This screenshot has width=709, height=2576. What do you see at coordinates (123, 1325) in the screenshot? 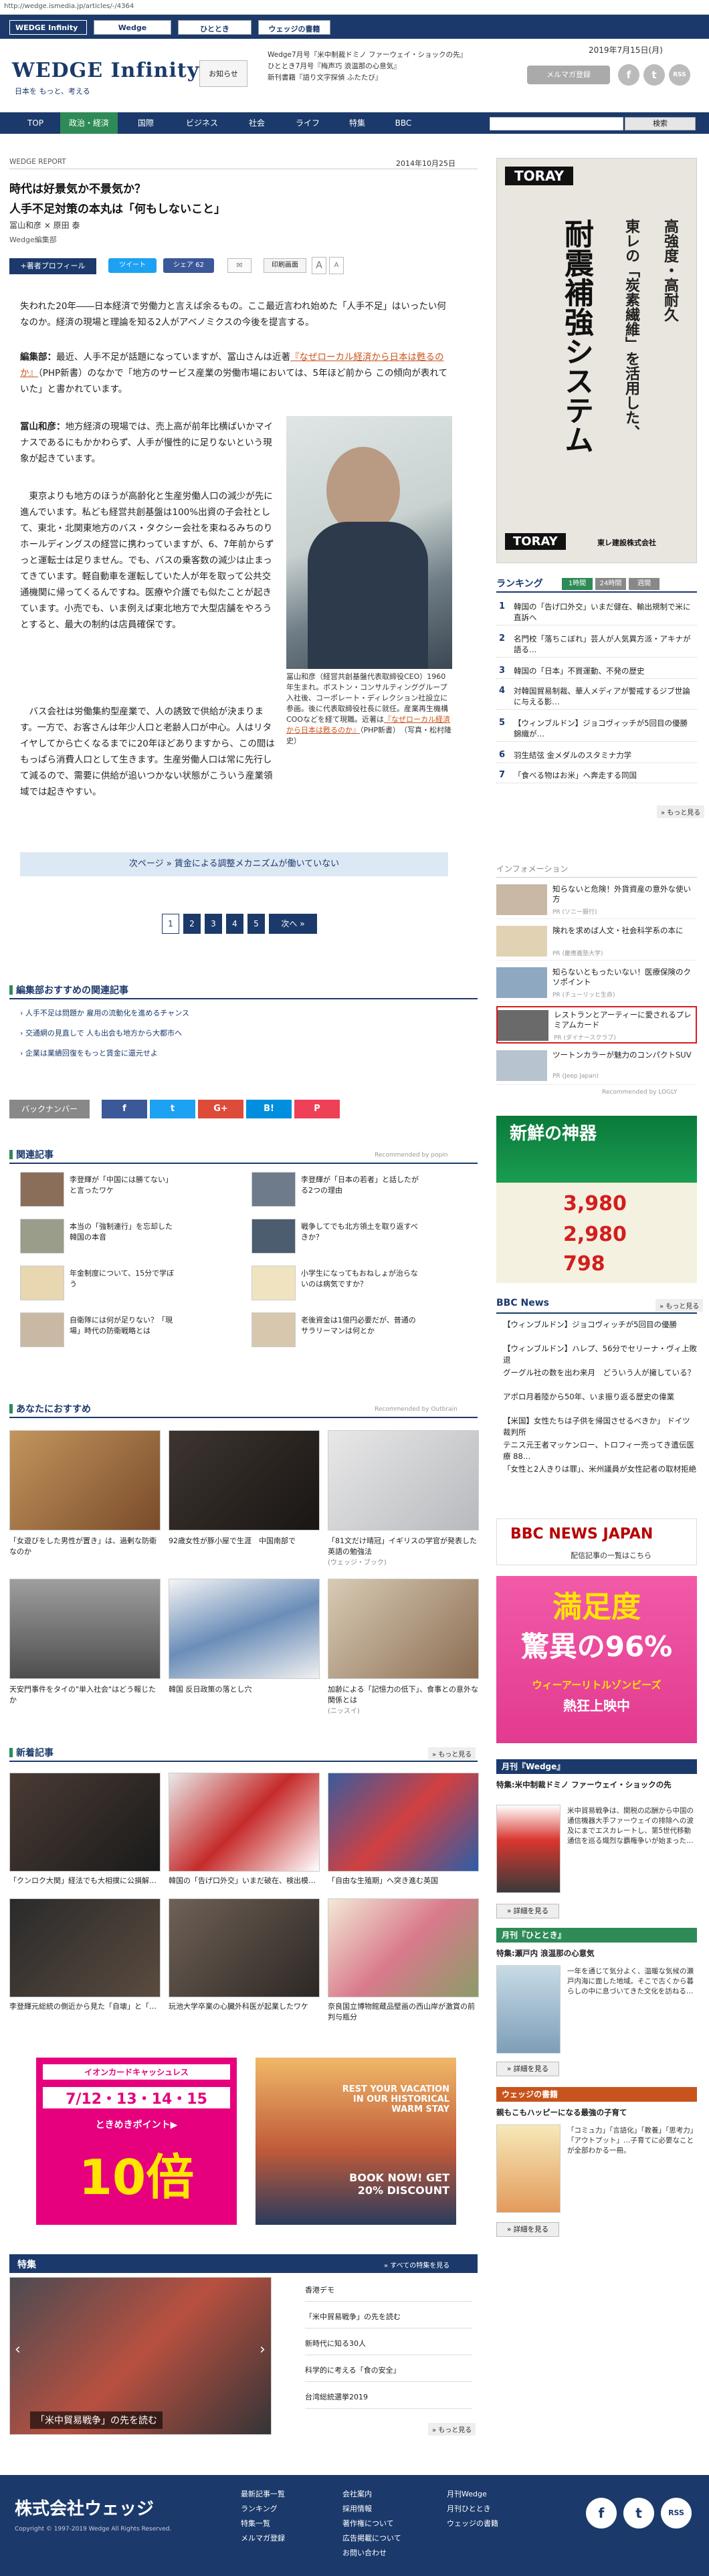
I see `related-item: 自衛隊には何が足りない？「現場」時代の防衛戦略とは` at bounding box center [123, 1325].